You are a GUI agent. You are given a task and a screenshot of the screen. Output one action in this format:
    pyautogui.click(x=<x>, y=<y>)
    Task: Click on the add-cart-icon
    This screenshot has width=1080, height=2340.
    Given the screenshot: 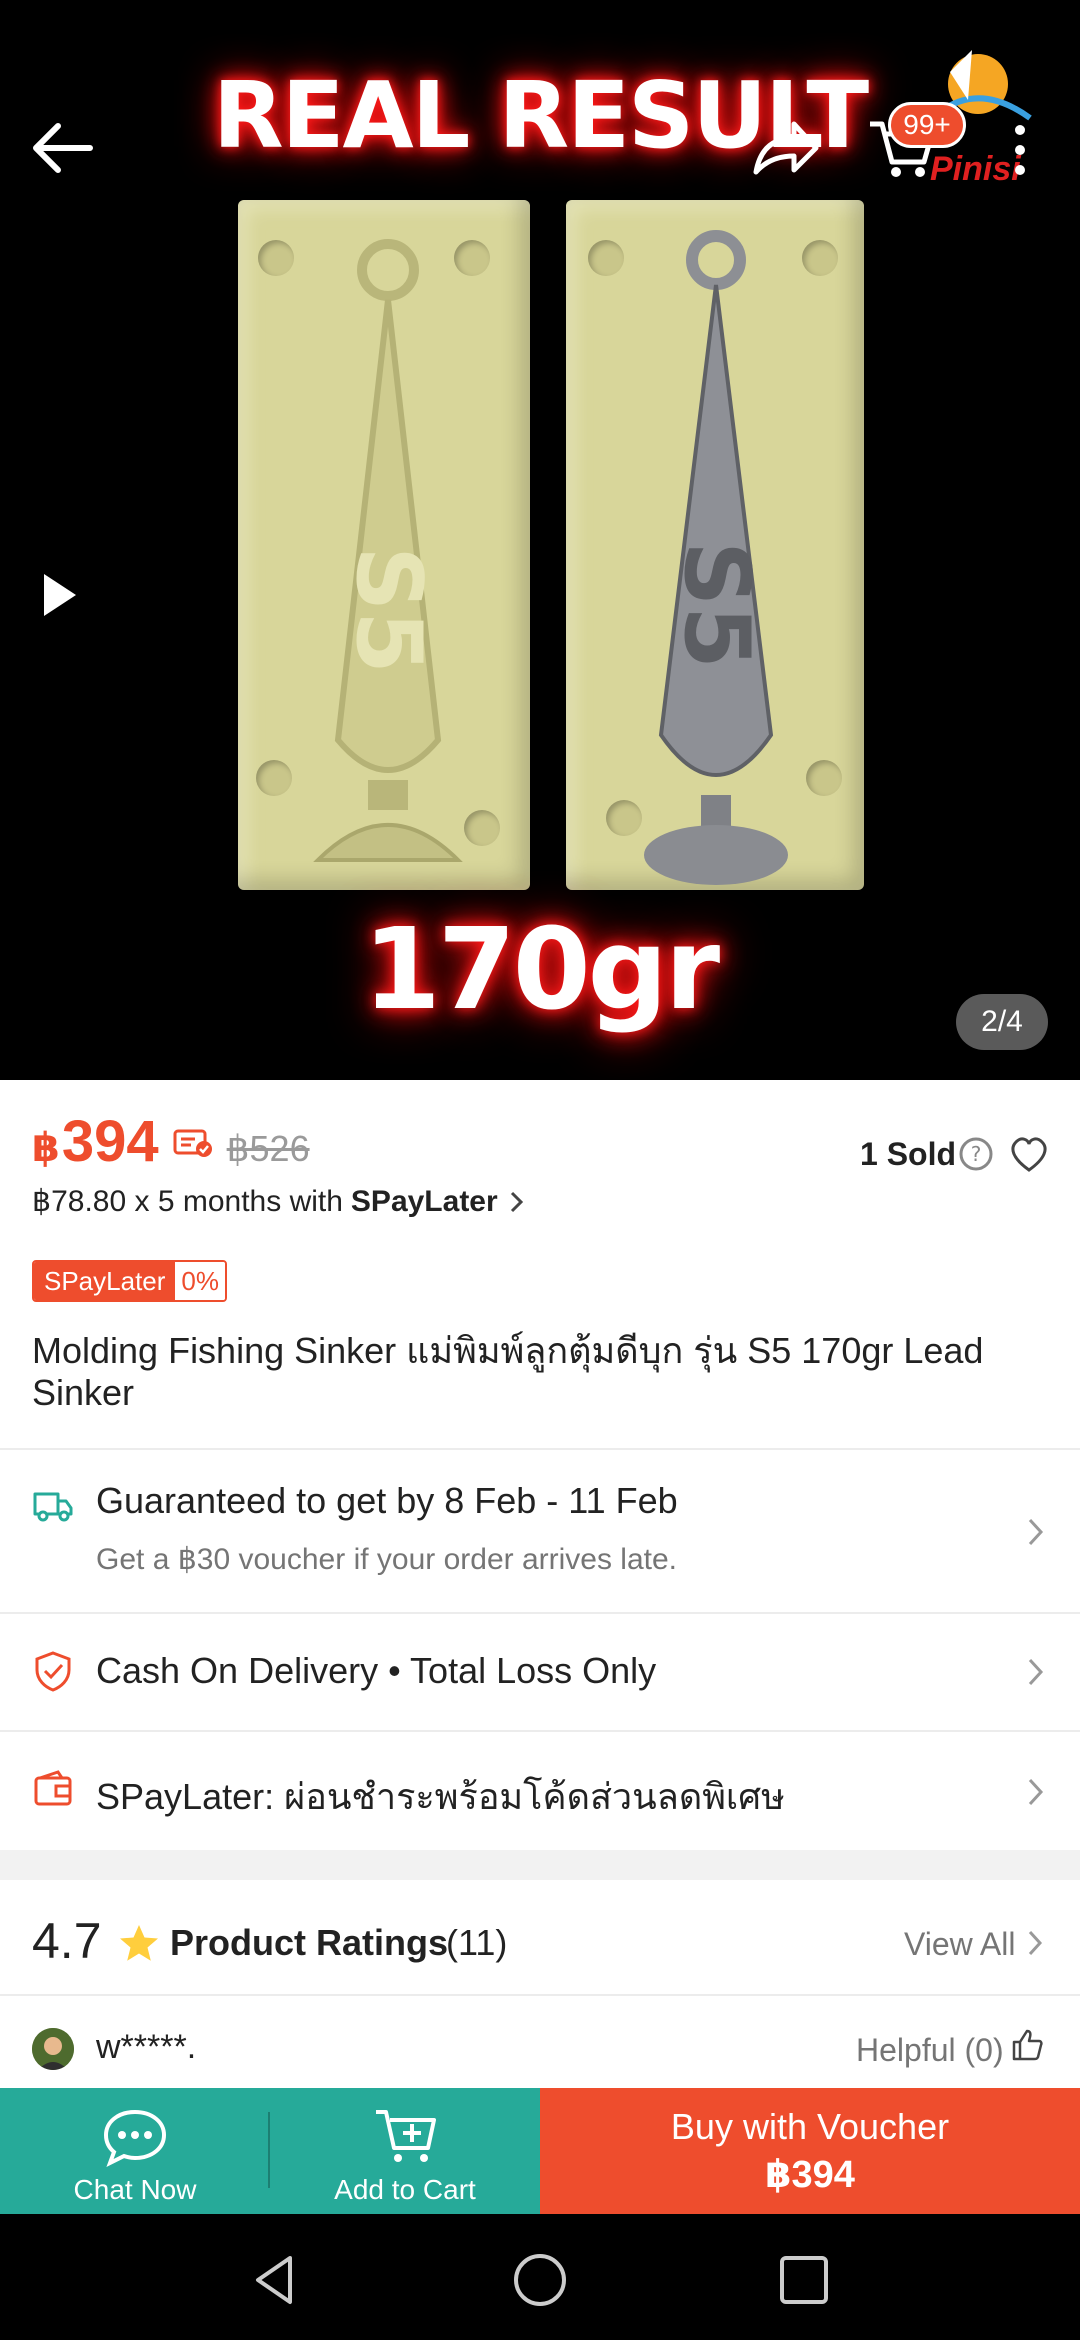 What is the action you would take?
    pyautogui.click(x=406, y=2136)
    